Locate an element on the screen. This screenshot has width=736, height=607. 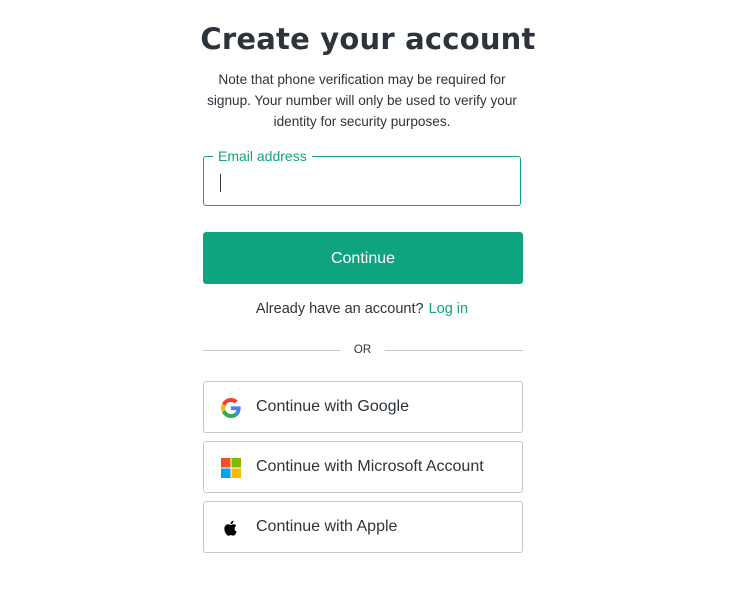
email-field: Email address is located at coordinates (362, 176).